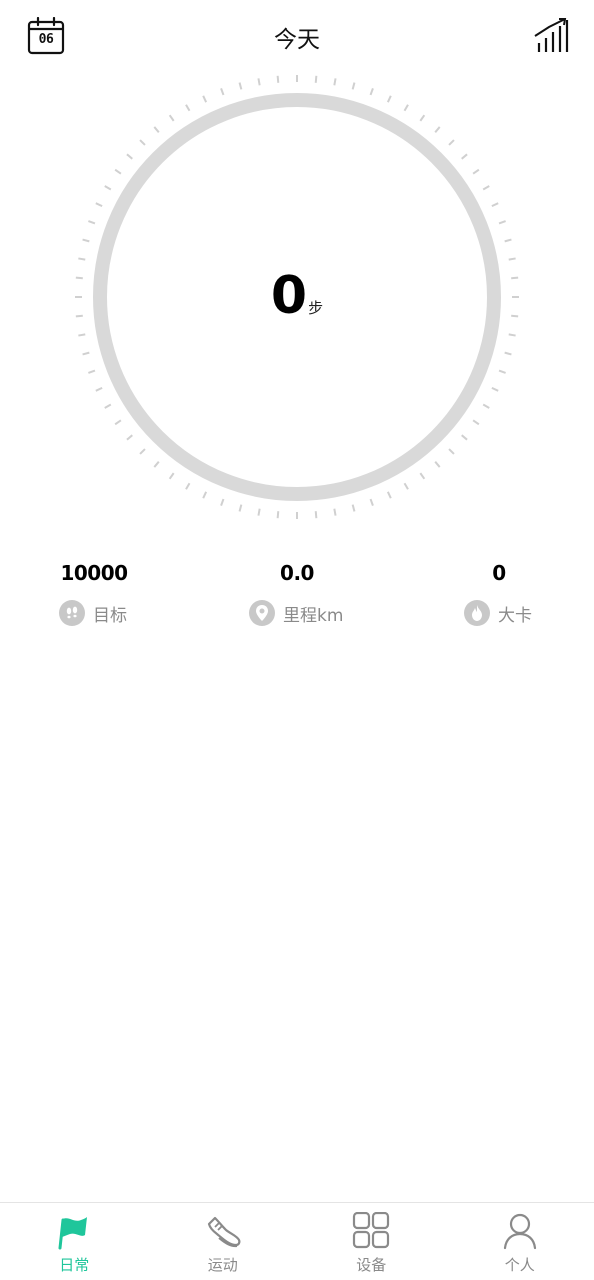 Image resolution: width=594 pixels, height=1280 pixels. What do you see at coordinates (262, 613) in the screenshot?
I see `location-pin-icon` at bounding box center [262, 613].